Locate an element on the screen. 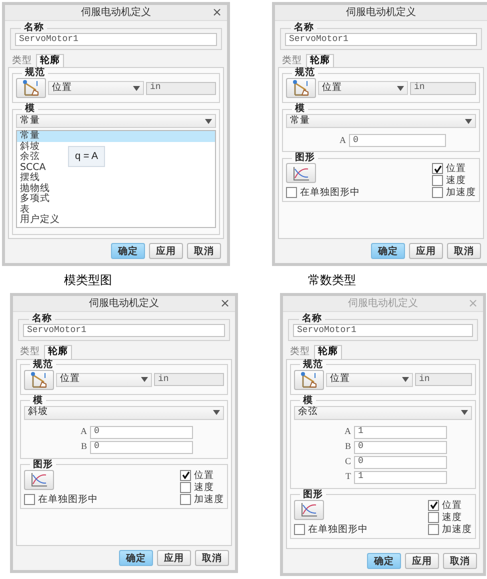 The width and height of the screenshot is (487, 579). model-dropdown: 斜坡 is located at coordinates (124, 413).